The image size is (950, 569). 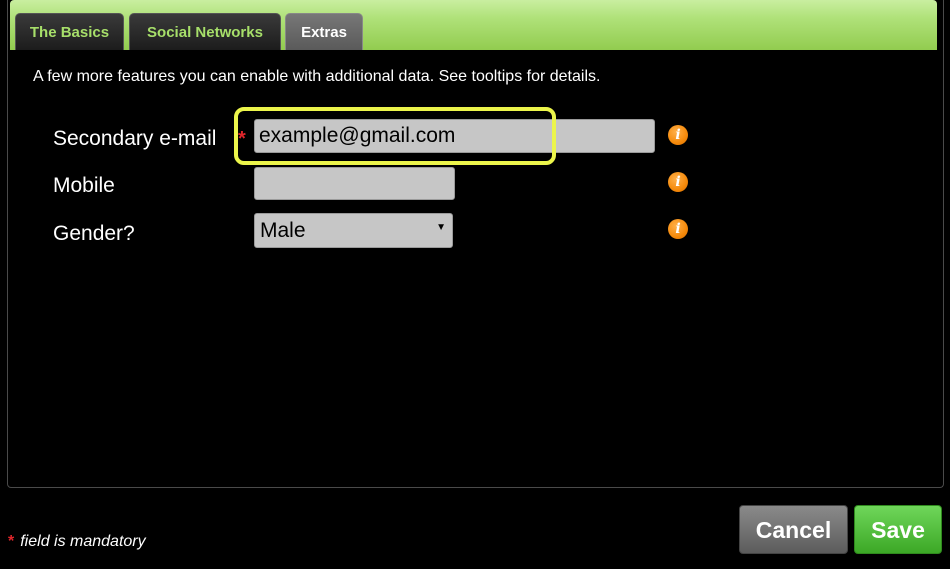 I want to click on secondary-email-field, so click(x=454, y=136).